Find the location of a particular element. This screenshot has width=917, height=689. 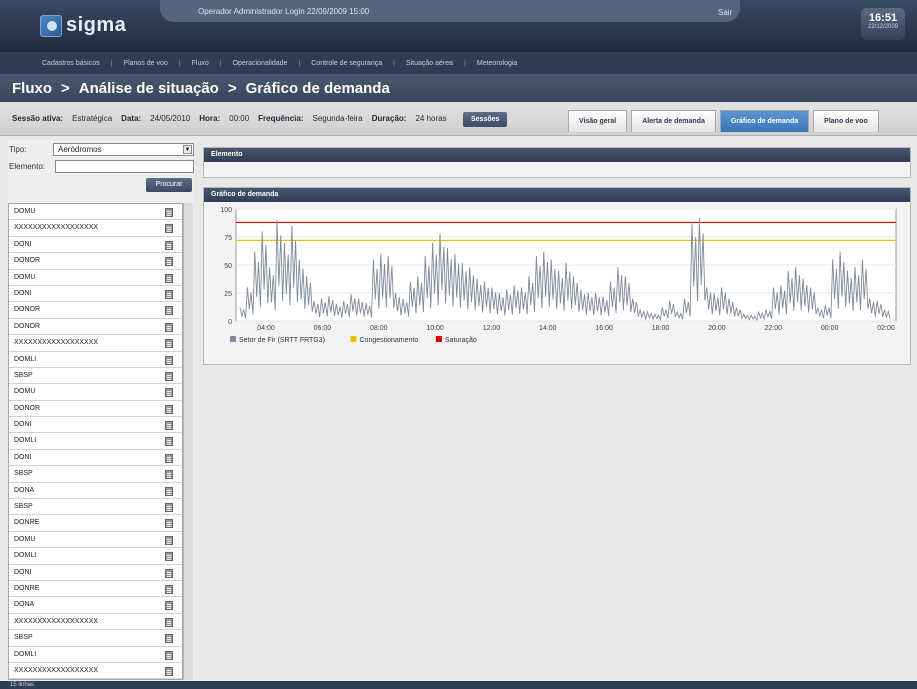

menu-item: Cadastros básicos is located at coordinates (71, 63).